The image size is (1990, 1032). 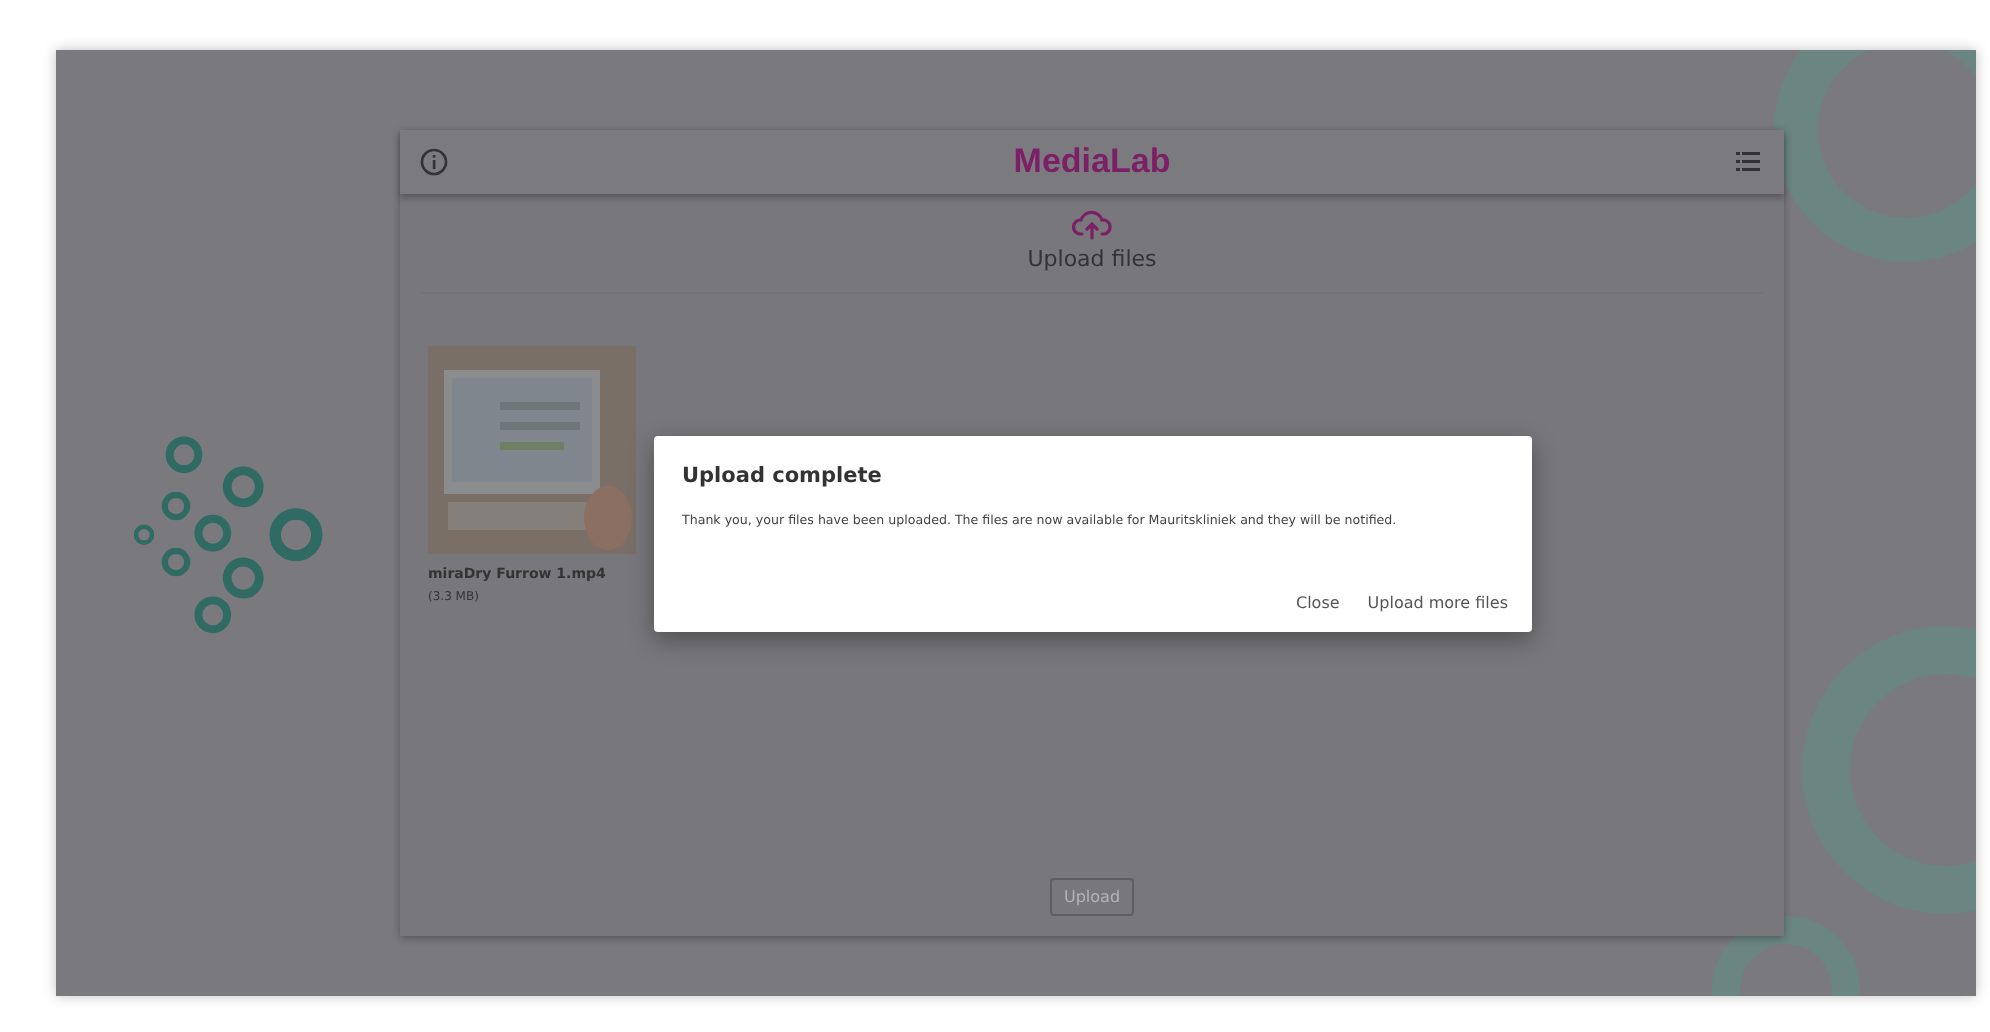 I want to click on dialog-button: Close, so click(x=1318, y=603).